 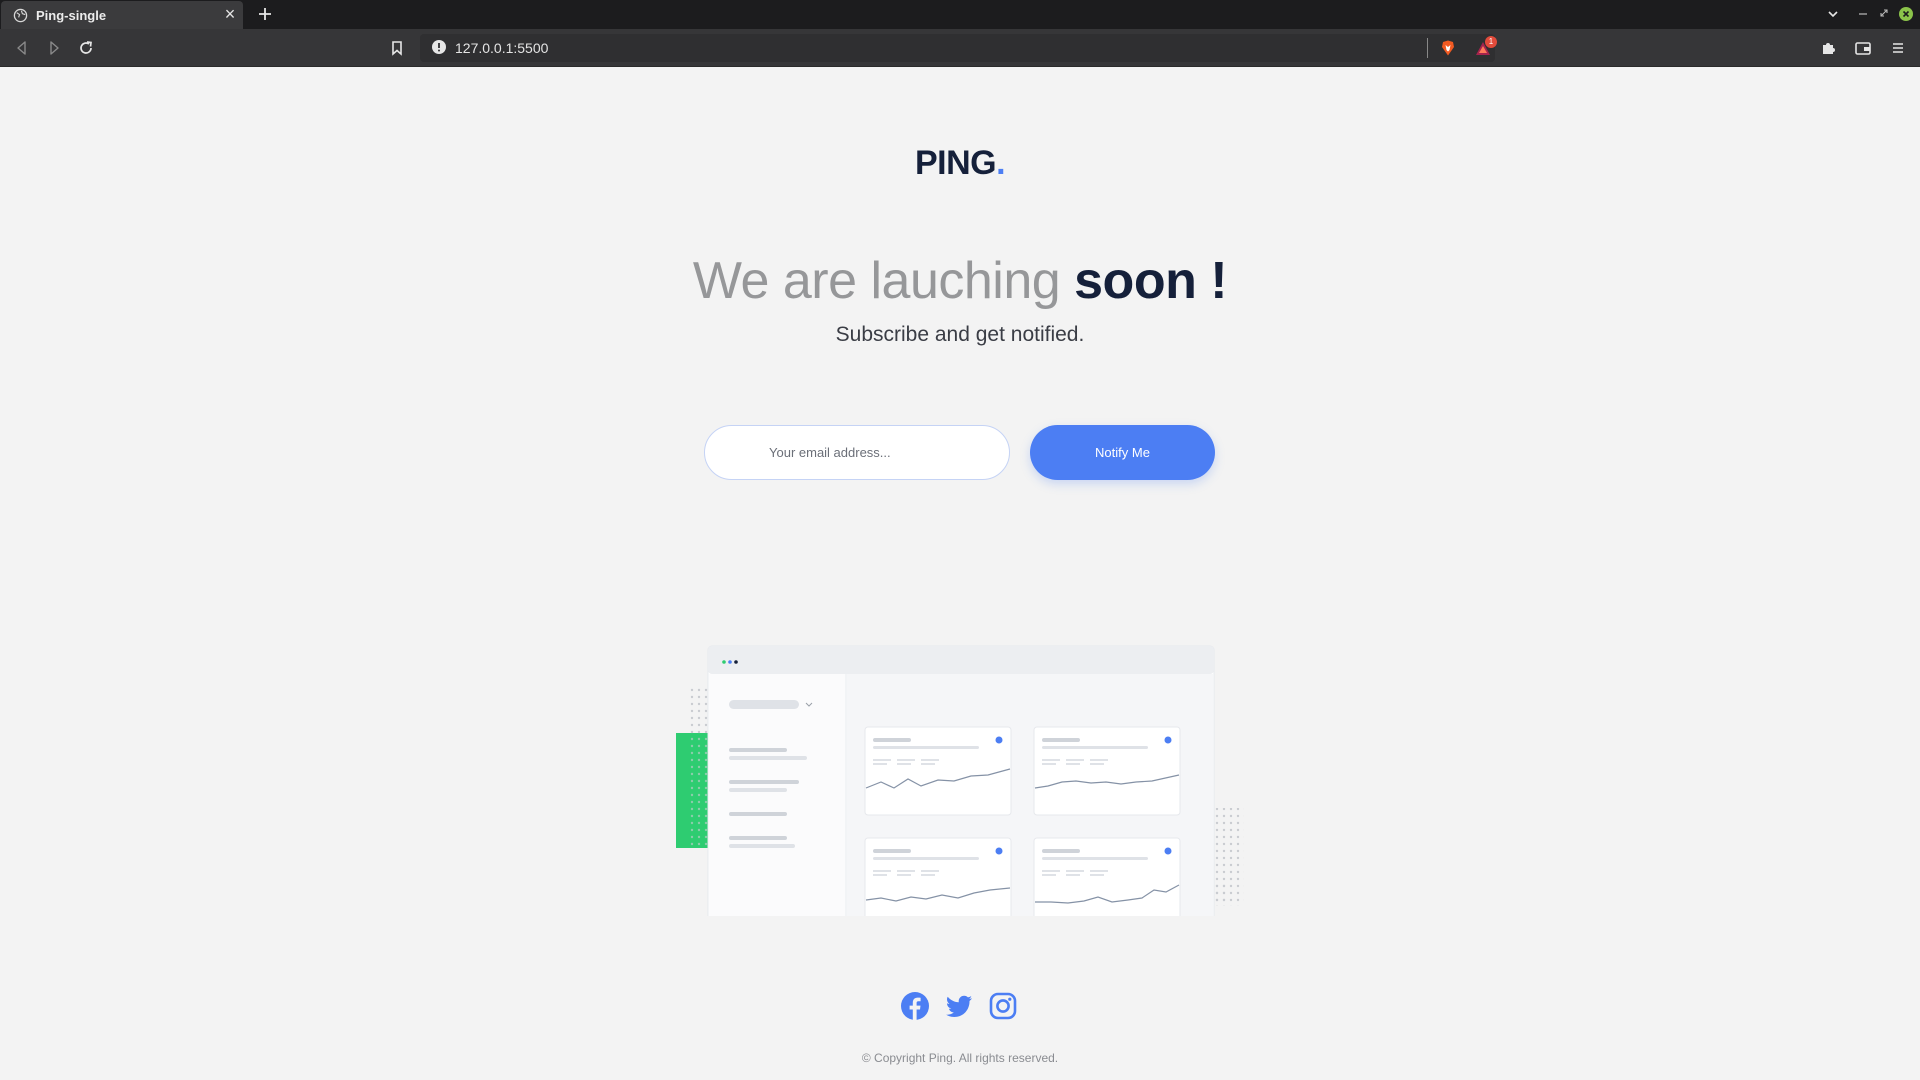 What do you see at coordinates (502, 48) in the screenshot?
I see `url-text: 127.0.0.1:5500` at bounding box center [502, 48].